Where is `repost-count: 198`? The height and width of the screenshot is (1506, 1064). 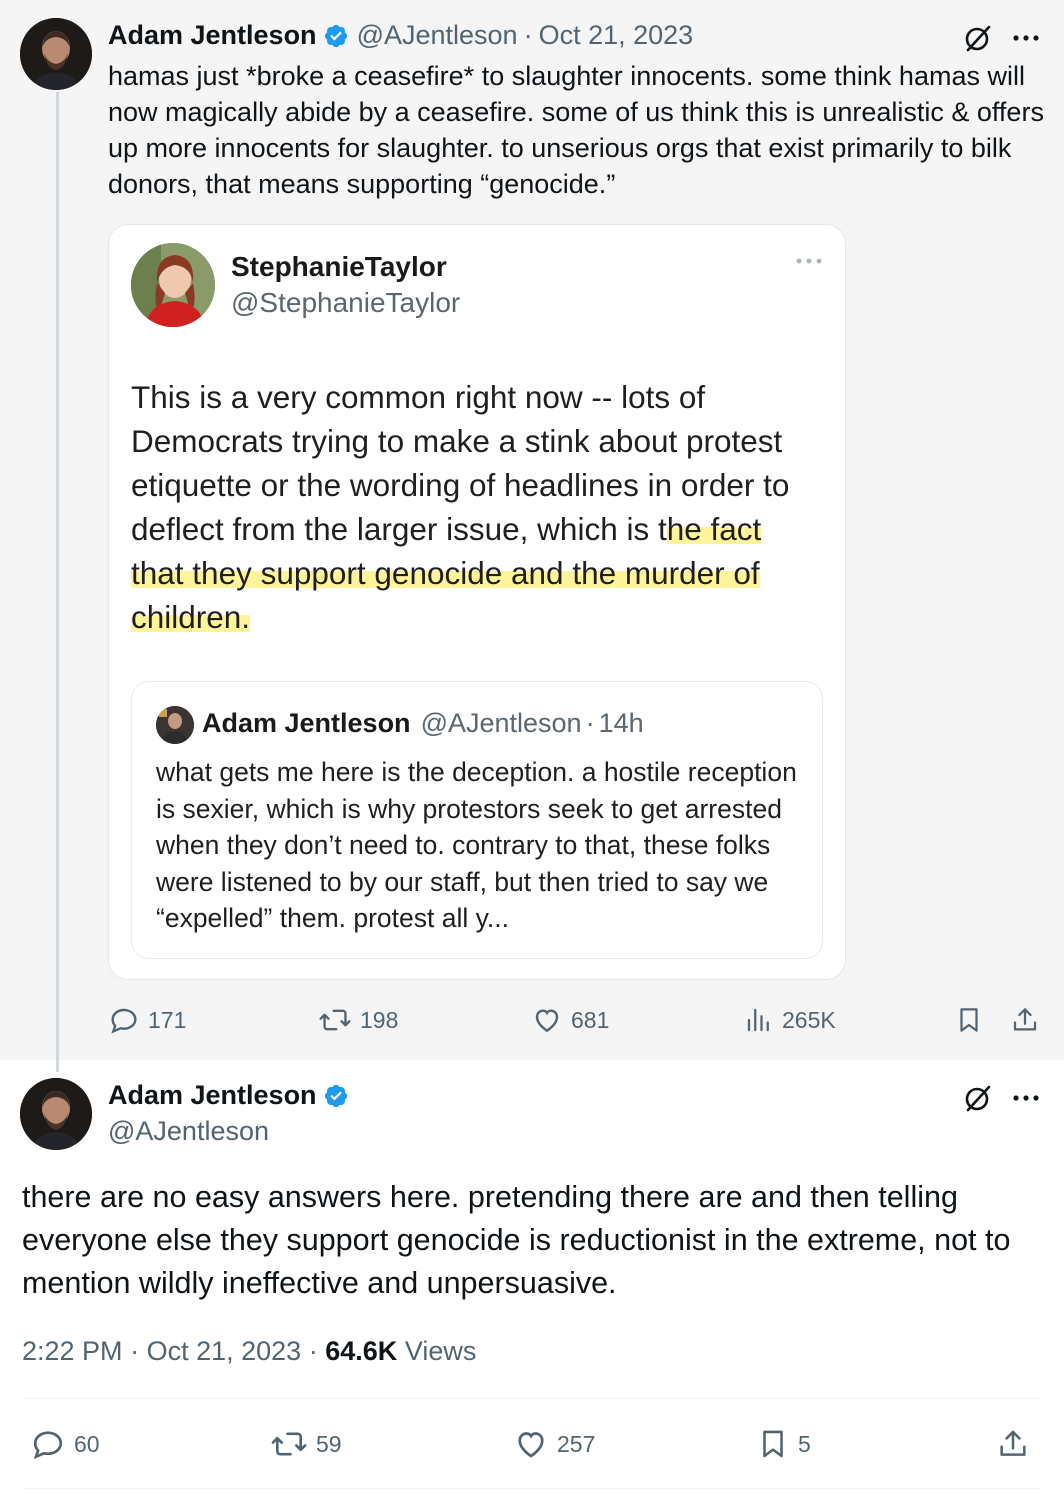
repost-count: 198 is located at coordinates (379, 1019).